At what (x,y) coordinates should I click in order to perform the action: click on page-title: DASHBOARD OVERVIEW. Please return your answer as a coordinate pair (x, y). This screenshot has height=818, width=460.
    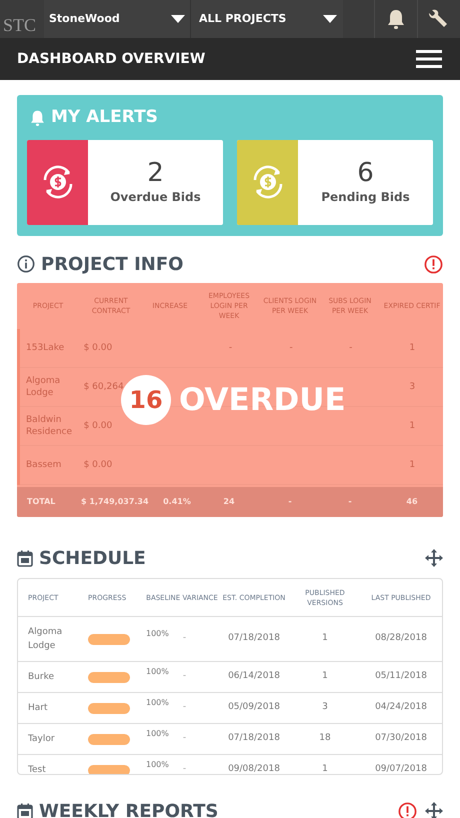
    Looking at the image, I should click on (111, 59).